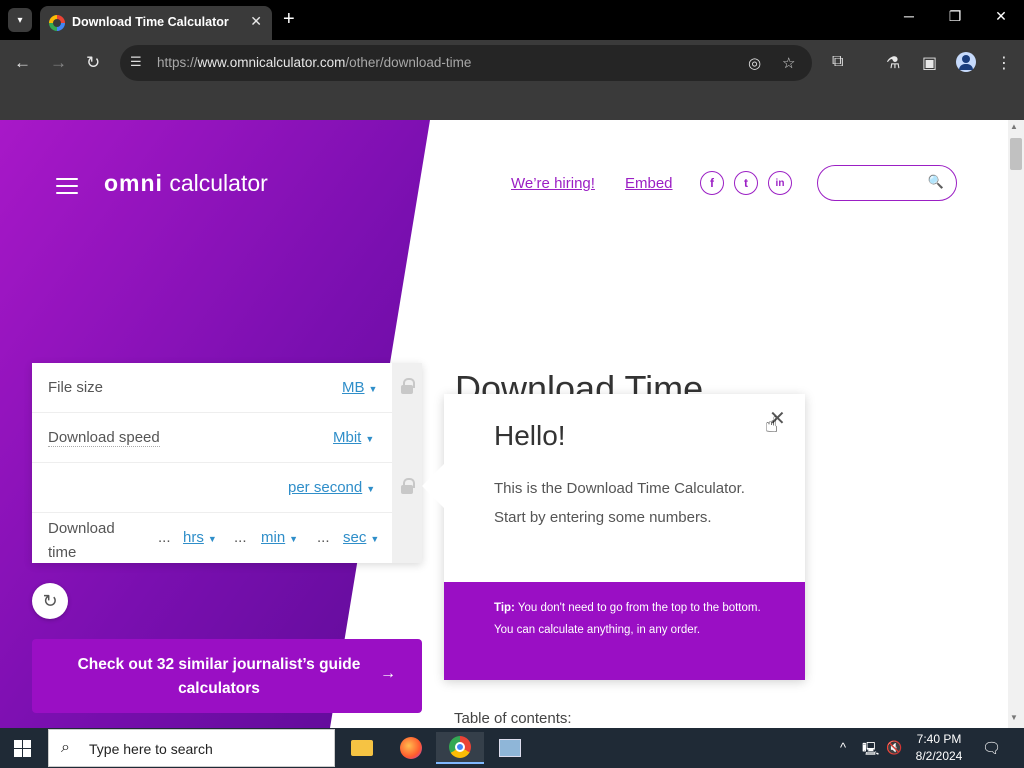  Describe the element at coordinates (359, 387) in the screenshot. I see `file-size-unit-select: MB ▼` at that location.